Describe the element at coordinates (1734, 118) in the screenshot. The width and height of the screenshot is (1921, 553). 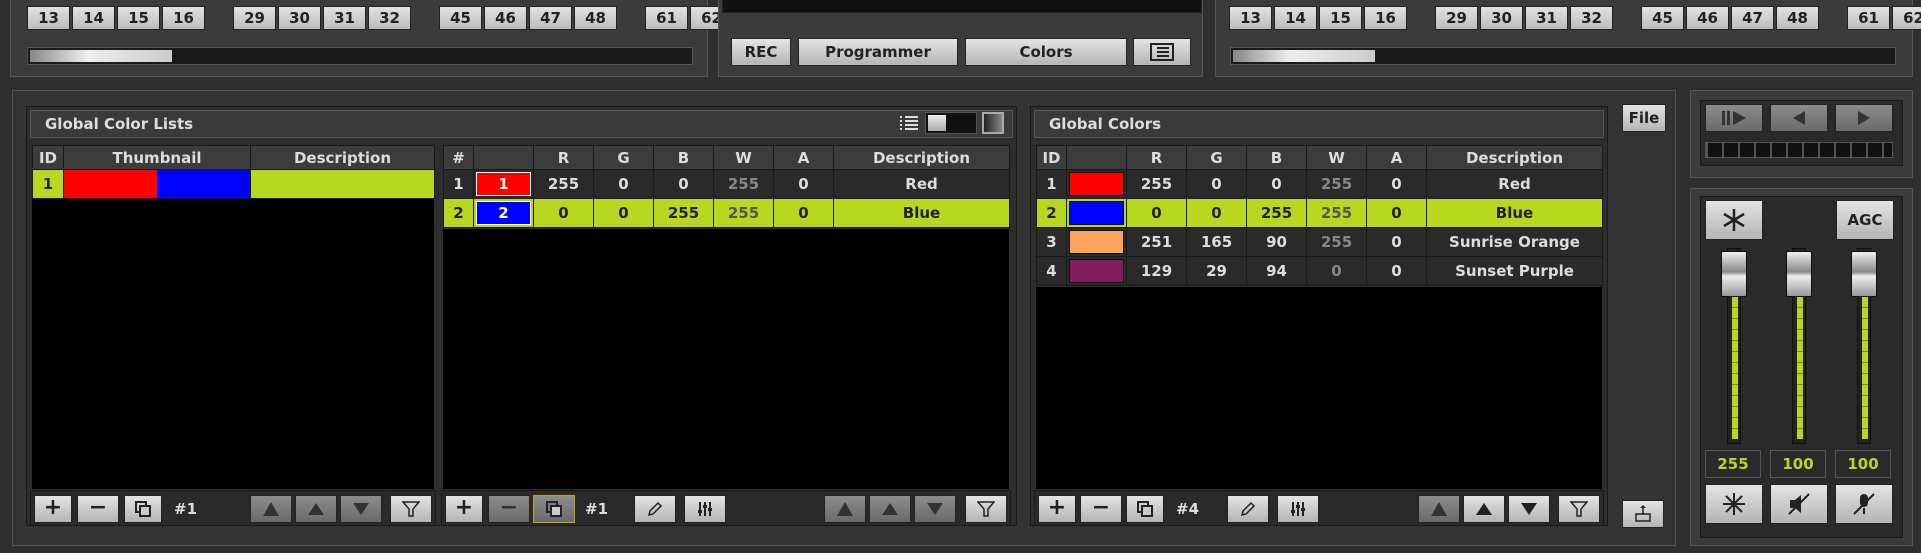
I see `play-pause-button` at that location.